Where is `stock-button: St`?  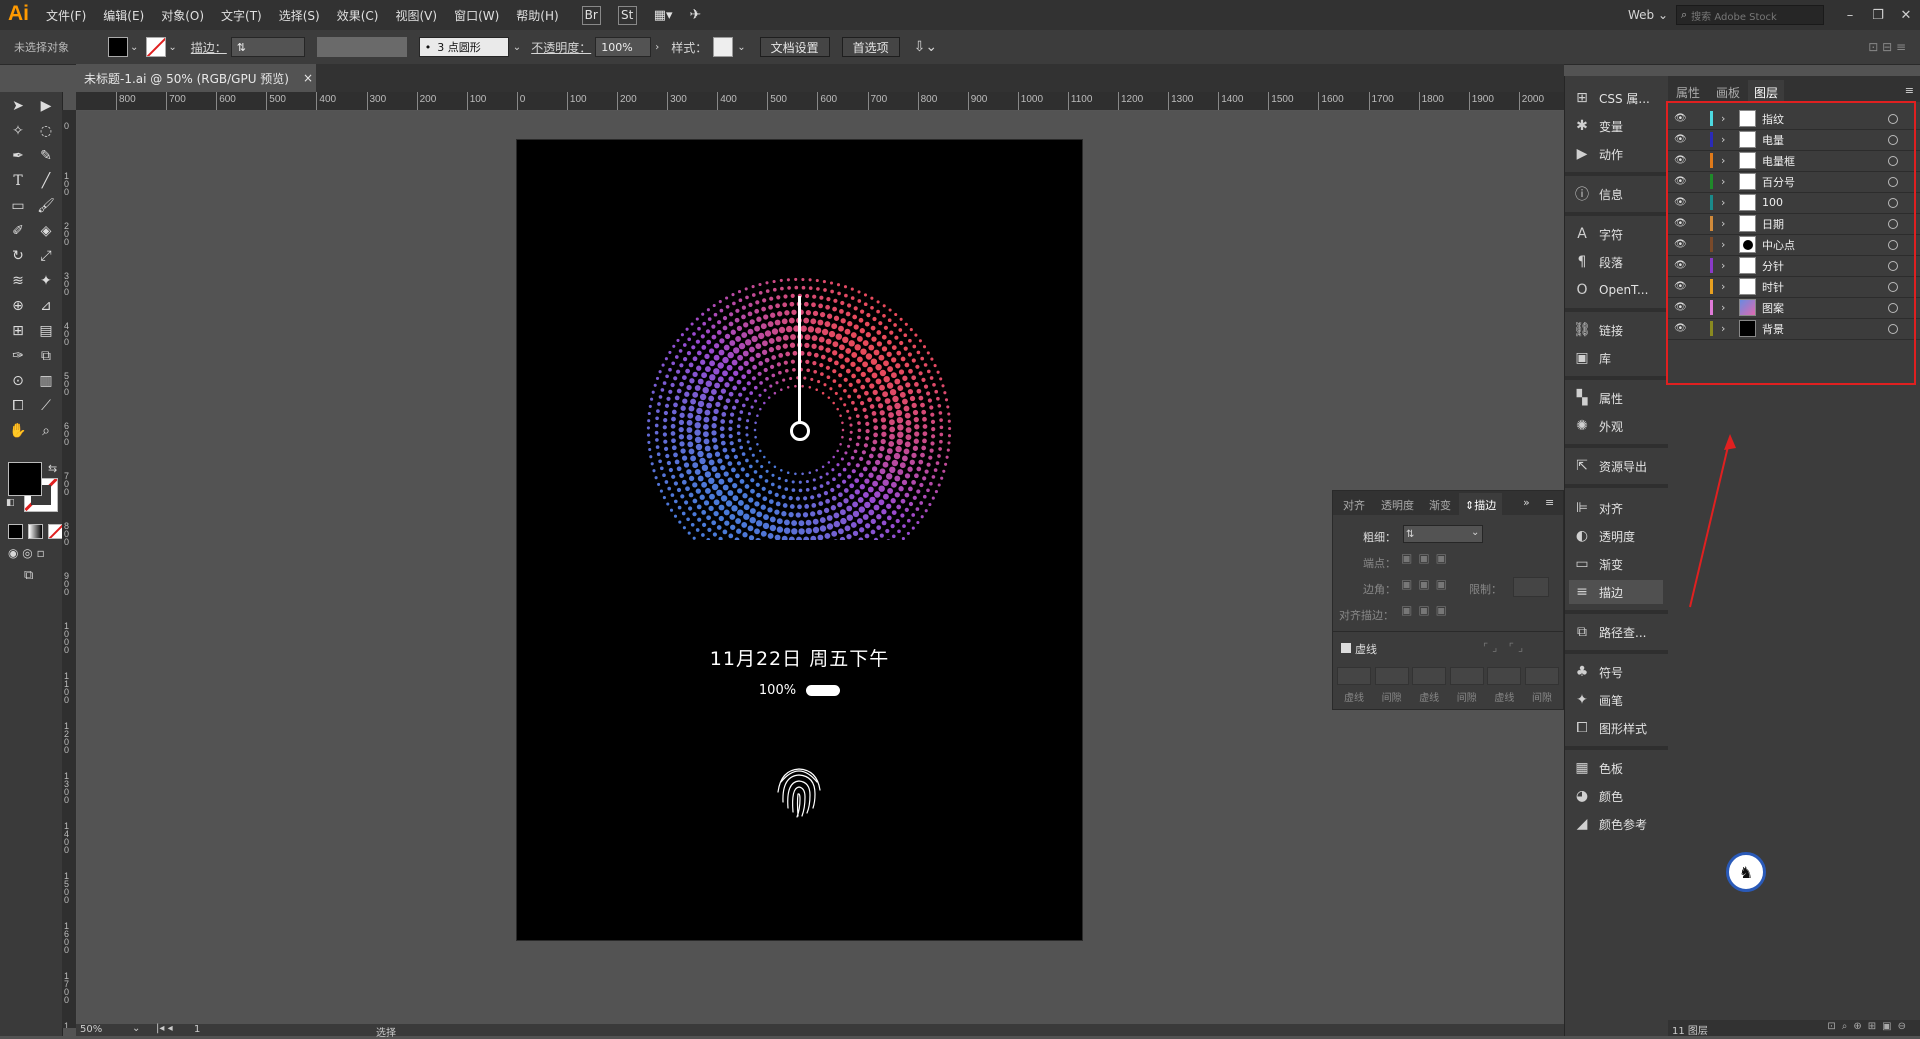
stock-button: St is located at coordinates (627, 15).